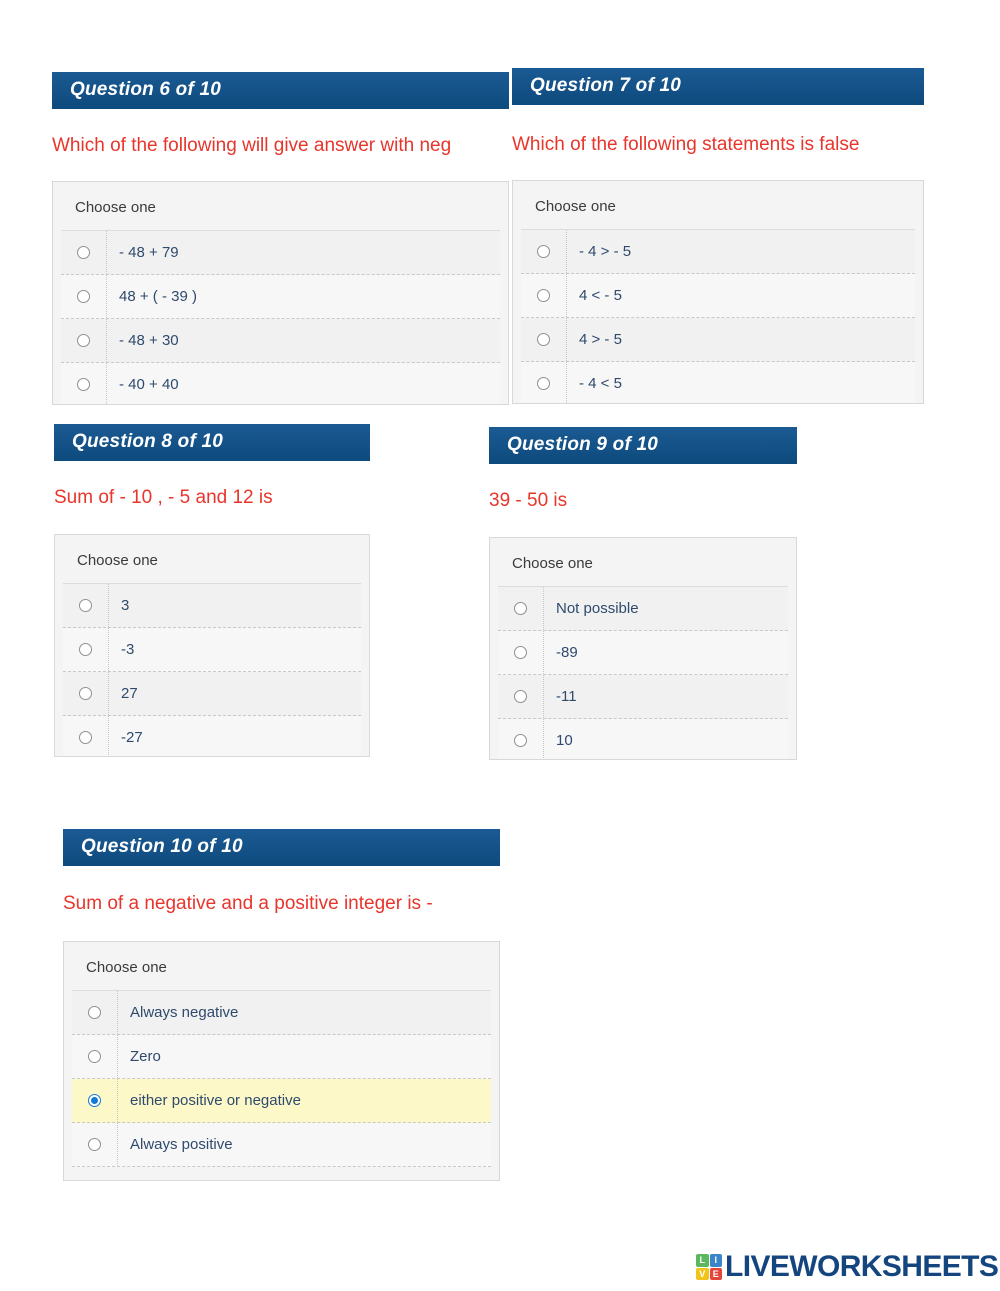 The width and height of the screenshot is (1000, 1291). Describe the element at coordinates (600, 383) in the screenshot. I see `option-label: - 4 < 5` at that location.